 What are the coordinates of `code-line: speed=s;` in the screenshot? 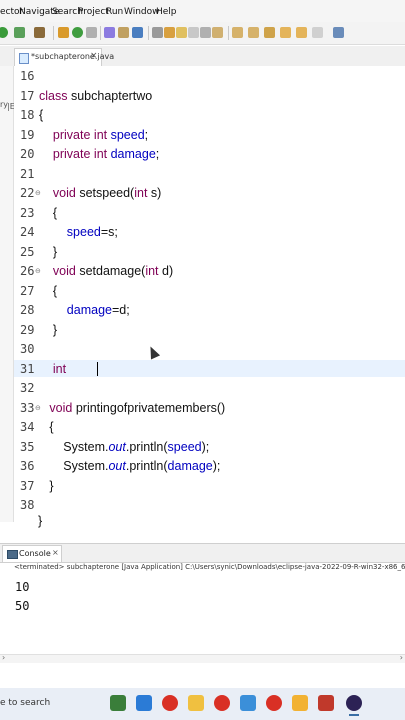 It's located at (92, 232).